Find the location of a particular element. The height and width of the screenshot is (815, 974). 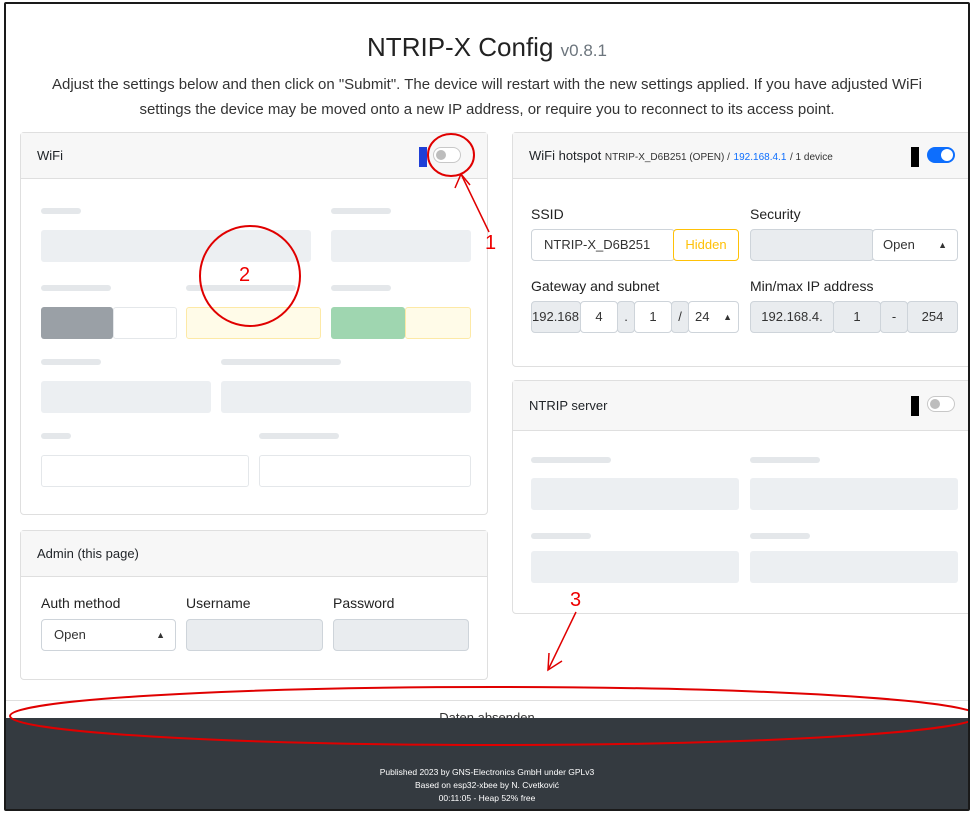

ip-config-label-placeholder is located at coordinates (361, 288).